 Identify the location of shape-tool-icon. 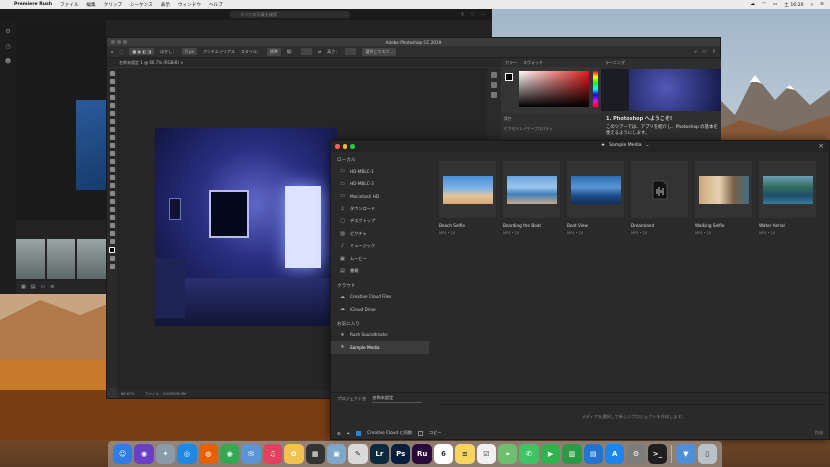
(112, 217).